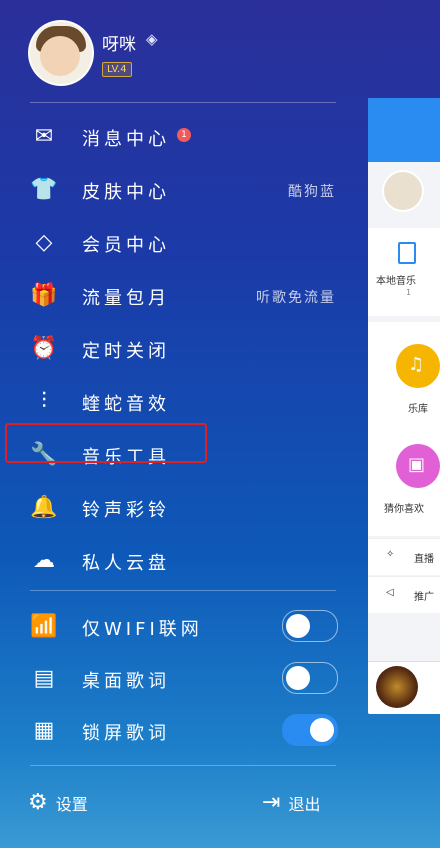 This screenshot has height=848, width=440. Describe the element at coordinates (312, 192) in the screenshot. I see `current-skin: 酷狗蓝` at that location.